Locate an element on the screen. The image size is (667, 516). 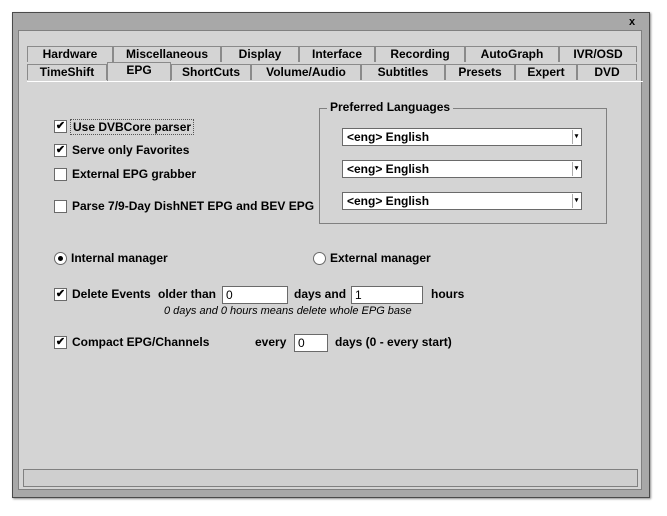
language-select-2: <eng> English ▾ is located at coordinates (462, 169).